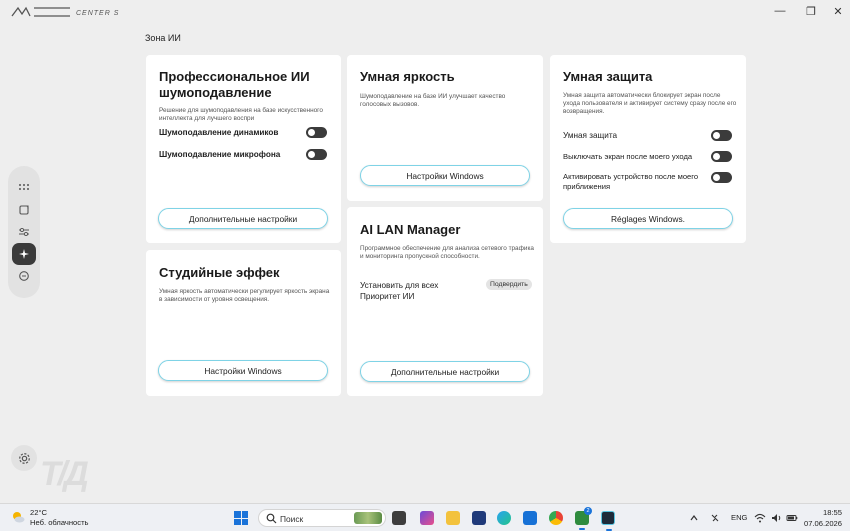  What do you see at coordinates (390, 104) in the screenshot?
I see `card-description-line2: голосовых вызовов.` at bounding box center [390, 104].